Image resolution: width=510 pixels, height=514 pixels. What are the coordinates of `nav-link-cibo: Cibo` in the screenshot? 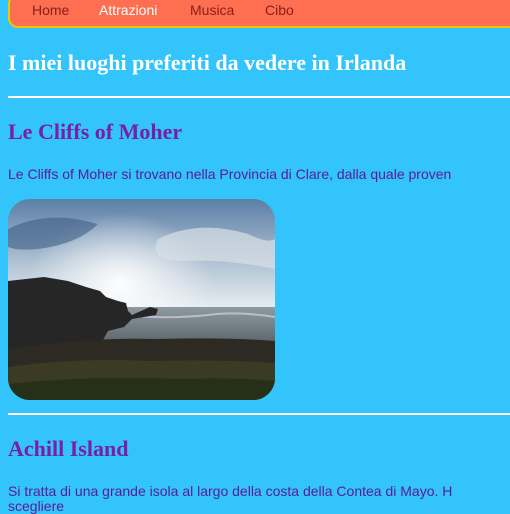 It's located at (279, 10).